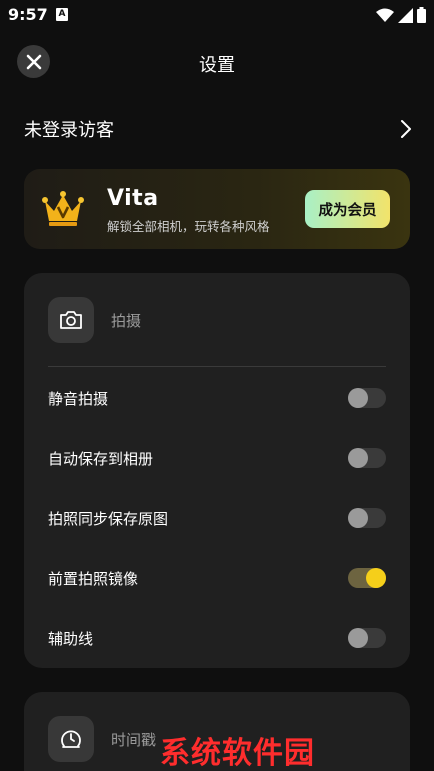 This screenshot has height=771, width=434. What do you see at coordinates (406, 129) in the screenshot?
I see `chevron-right-icon` at bounding box center [406, 129].